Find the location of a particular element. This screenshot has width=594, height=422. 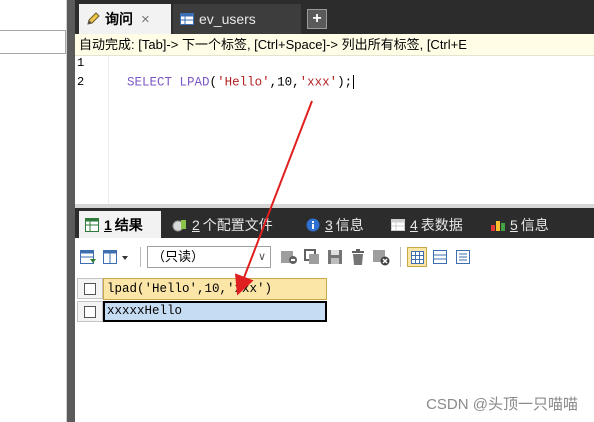

row-checkbox is located at coordinates (90, 311).